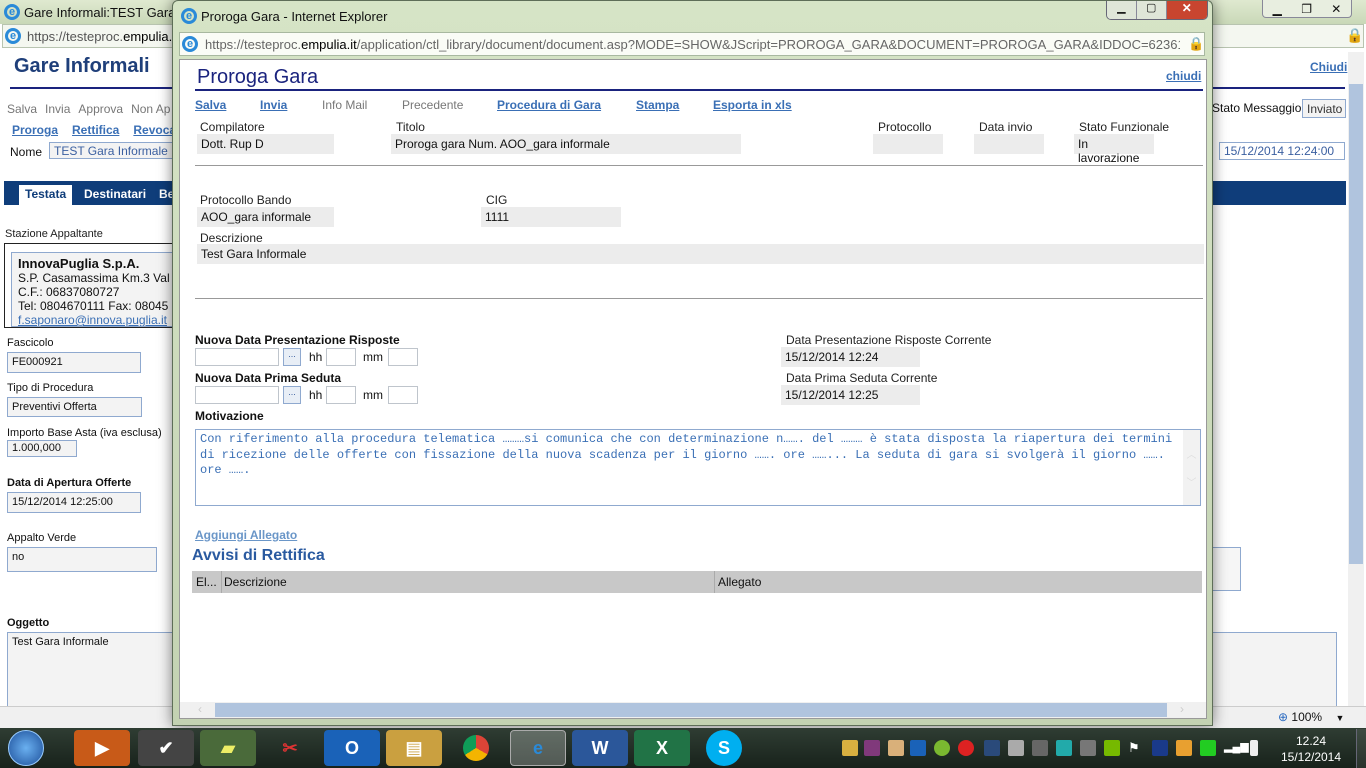  I want to click on nuova-data-risposte-input, so click(237, 357).